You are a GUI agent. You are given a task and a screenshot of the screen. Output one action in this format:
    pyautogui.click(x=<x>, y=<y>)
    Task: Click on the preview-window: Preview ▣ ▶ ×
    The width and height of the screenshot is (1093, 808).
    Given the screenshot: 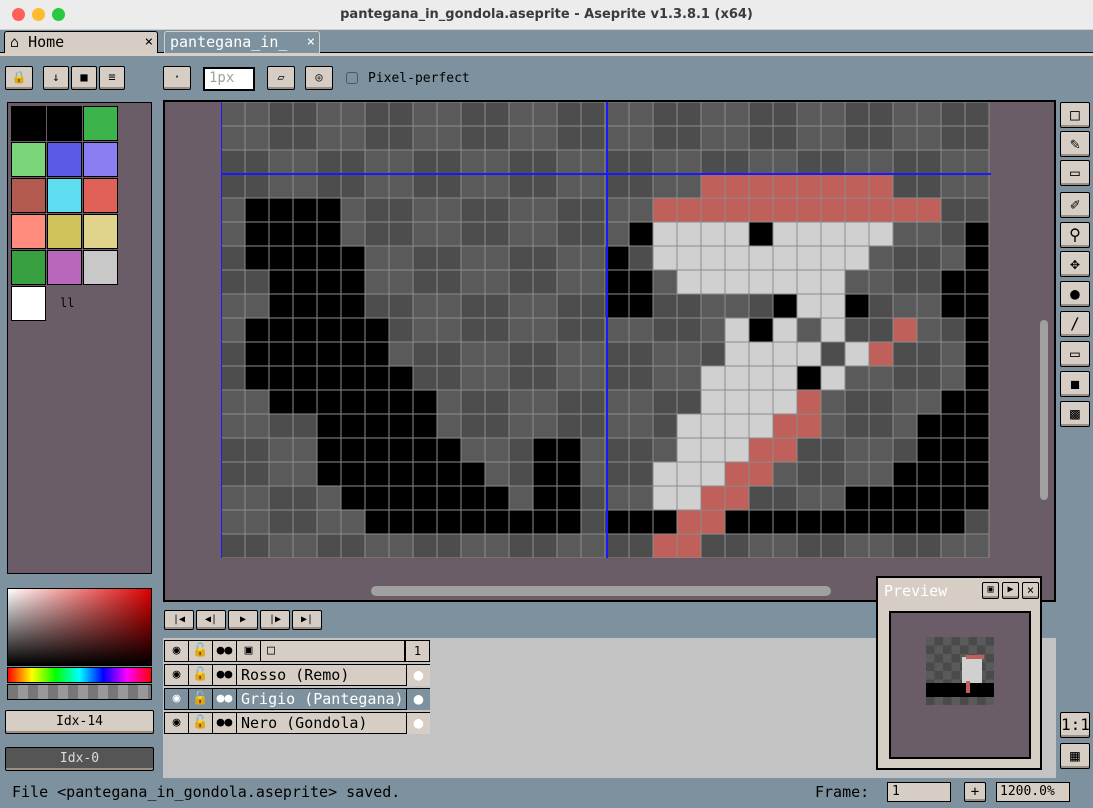 What is the action you would take?
    pyautogui.click(x=959, y=673)
    